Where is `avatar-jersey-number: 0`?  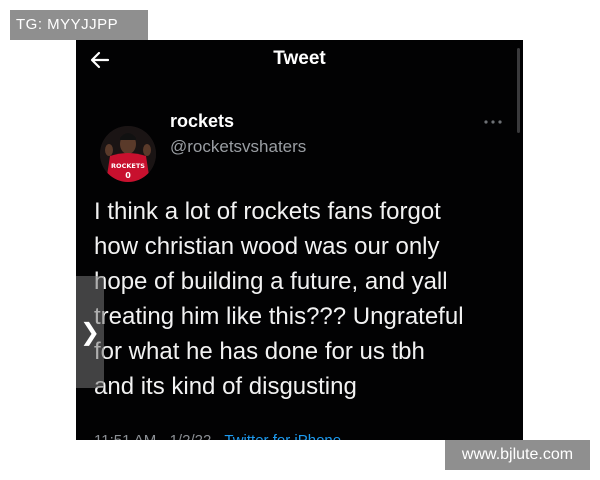
avatar-jersey-number: 0 is located at coordinates (128, 175).